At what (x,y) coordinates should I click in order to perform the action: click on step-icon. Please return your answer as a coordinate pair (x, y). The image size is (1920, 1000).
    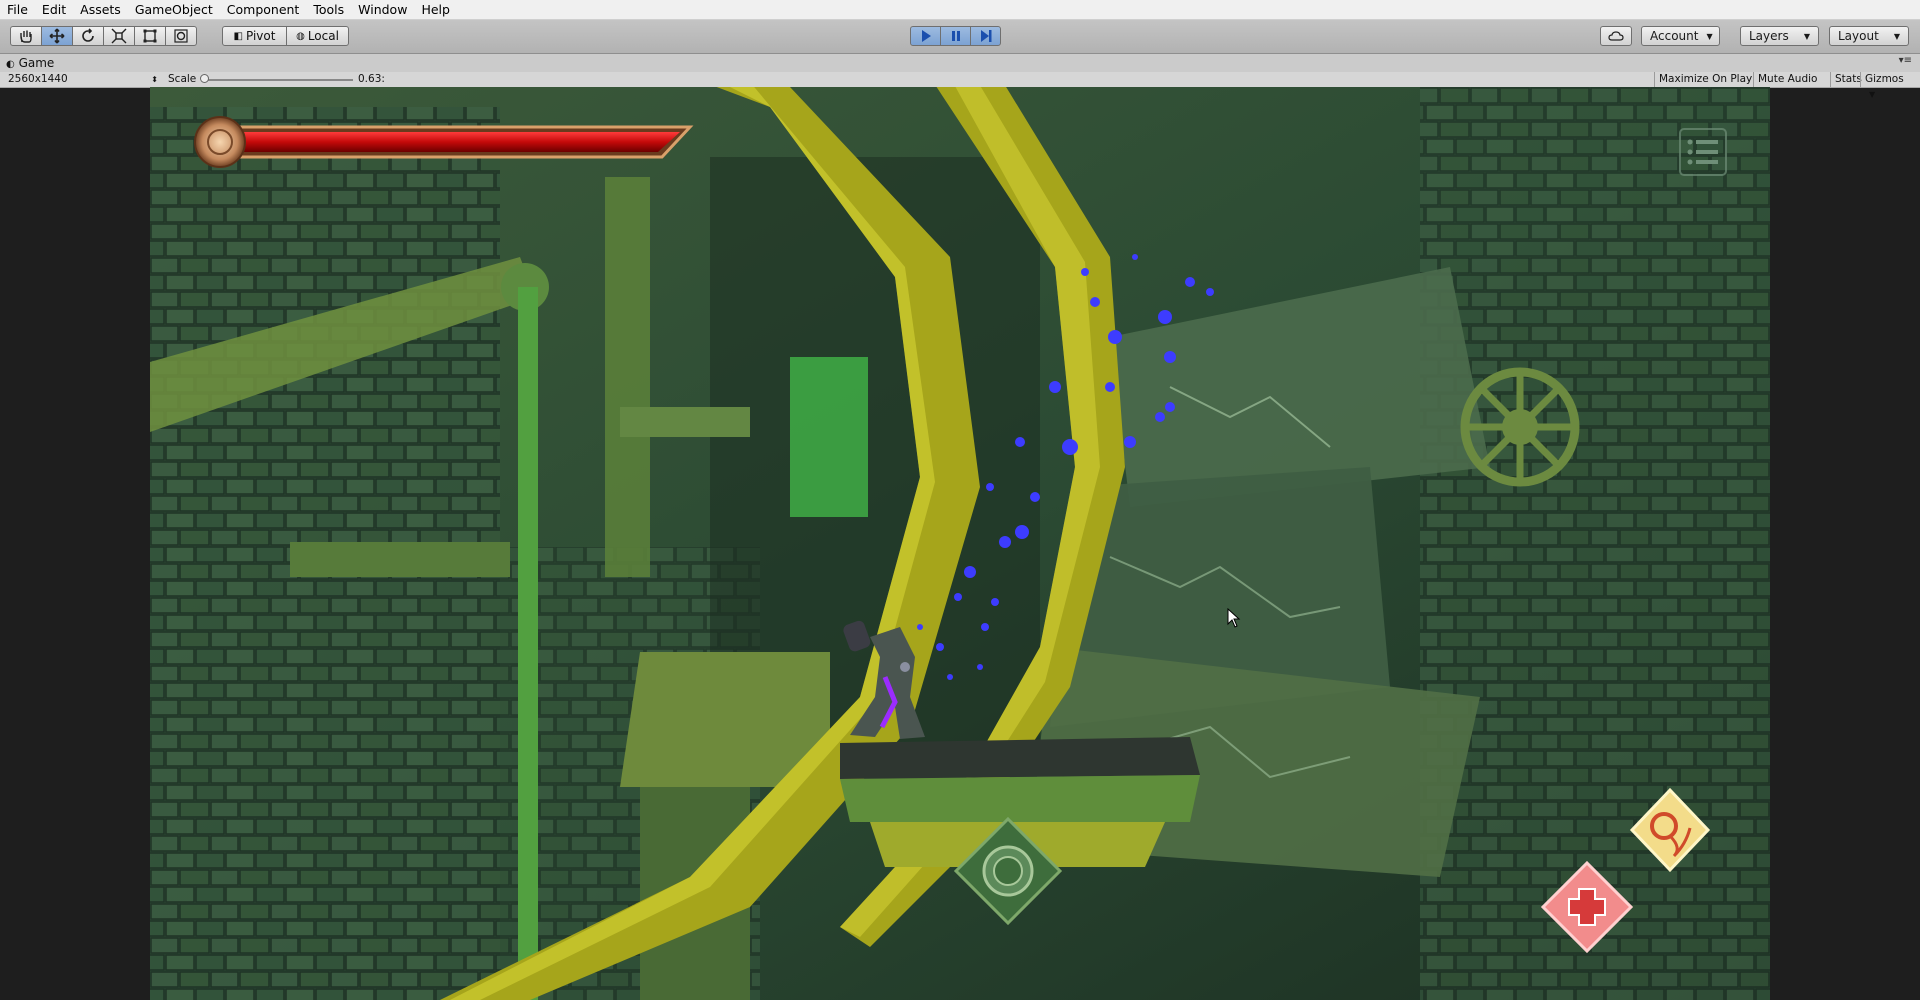
    Looking at the image, I should click on (985, 36).